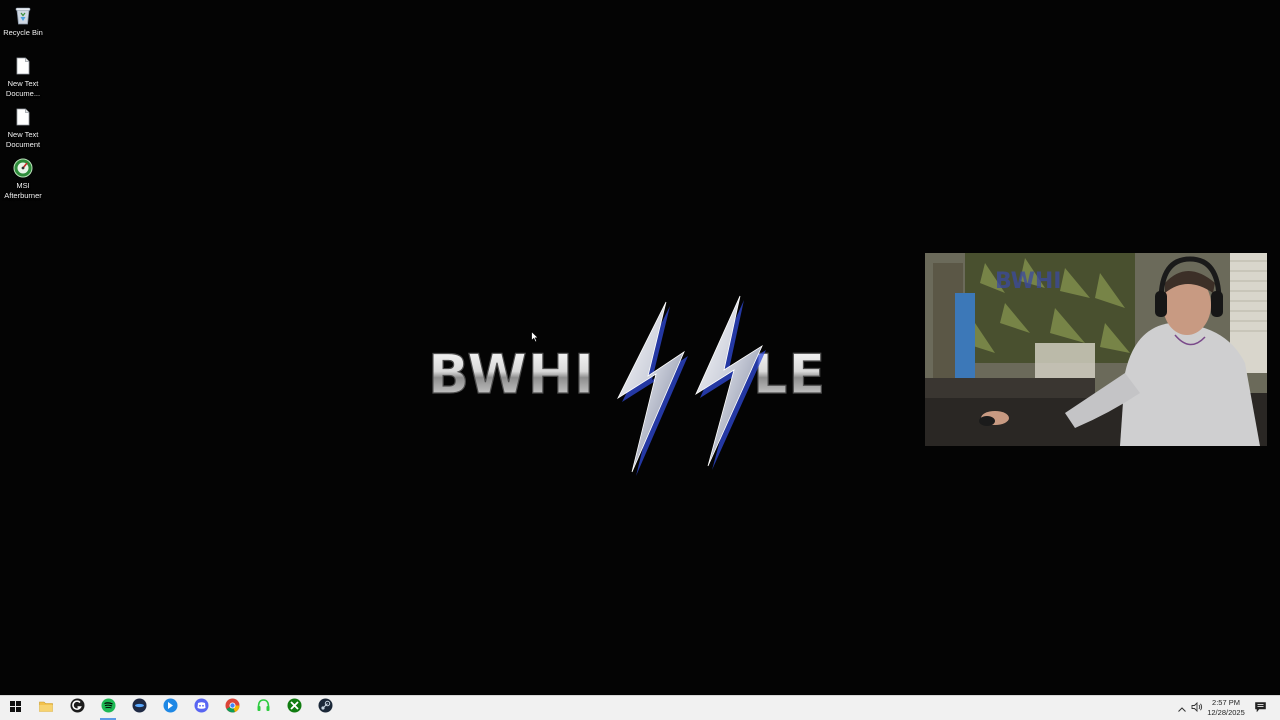  What do you see at coordinates (1226, 712) in the screenshot?
I see `clock-date: 12/28/2025` at bounding box center [1226, 712].